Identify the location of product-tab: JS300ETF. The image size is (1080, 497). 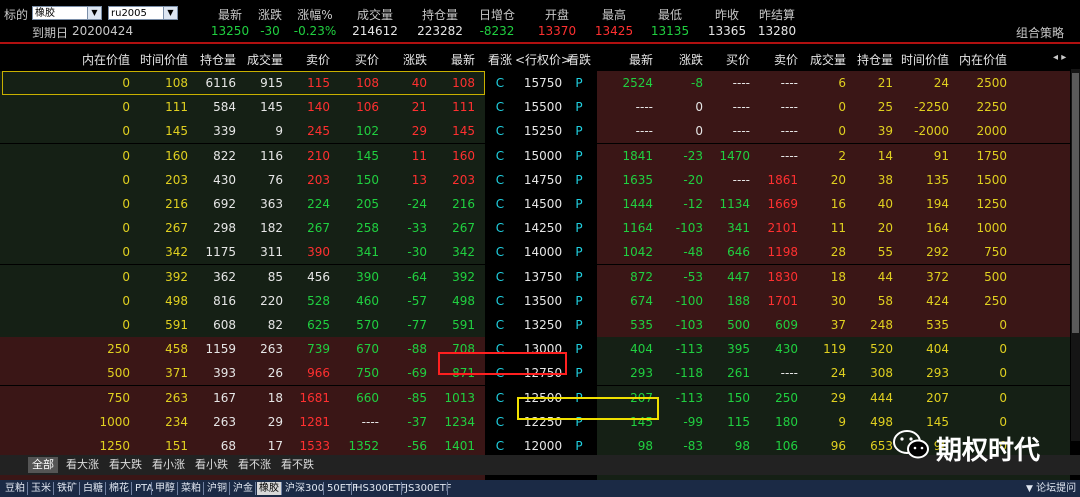
(428, 488).